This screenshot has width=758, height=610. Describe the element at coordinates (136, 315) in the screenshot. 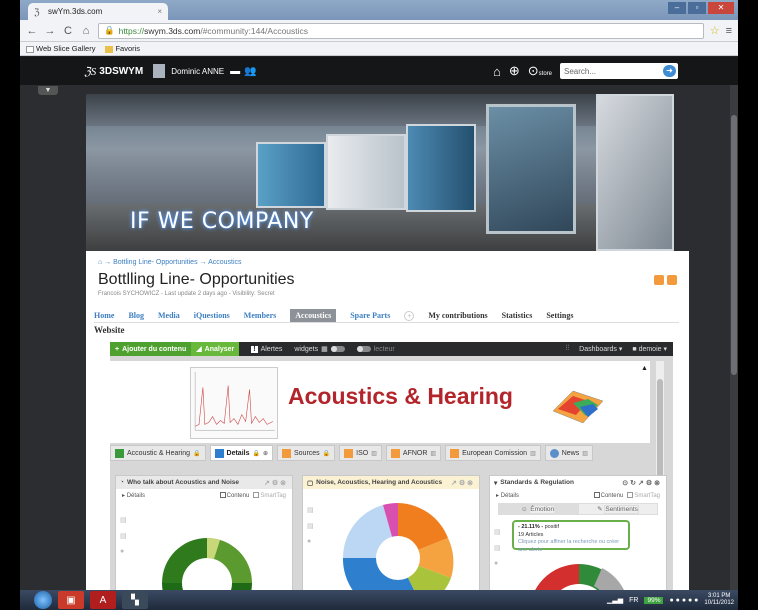

I see `tab-blog: Blog` at that location.